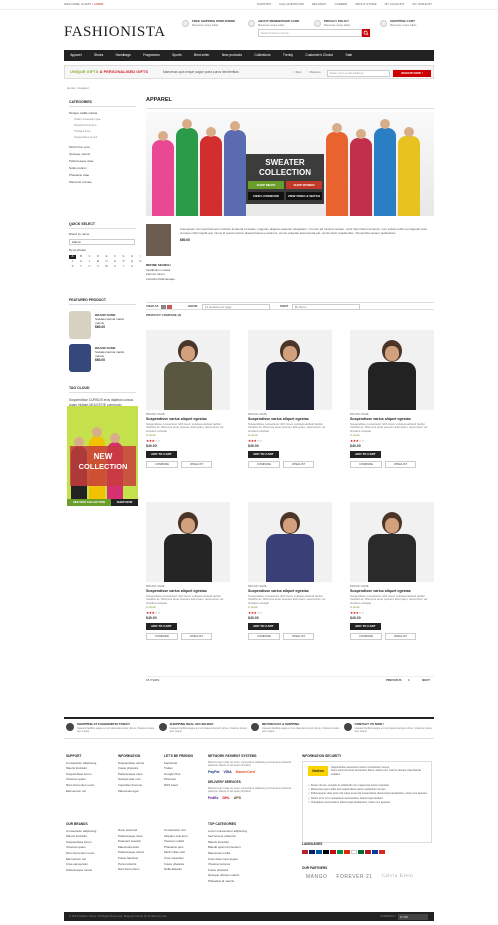 Image resolution: width=498 pixels, height=925 pixels. I want to click on letter-filter: Y, so click(123, 266).